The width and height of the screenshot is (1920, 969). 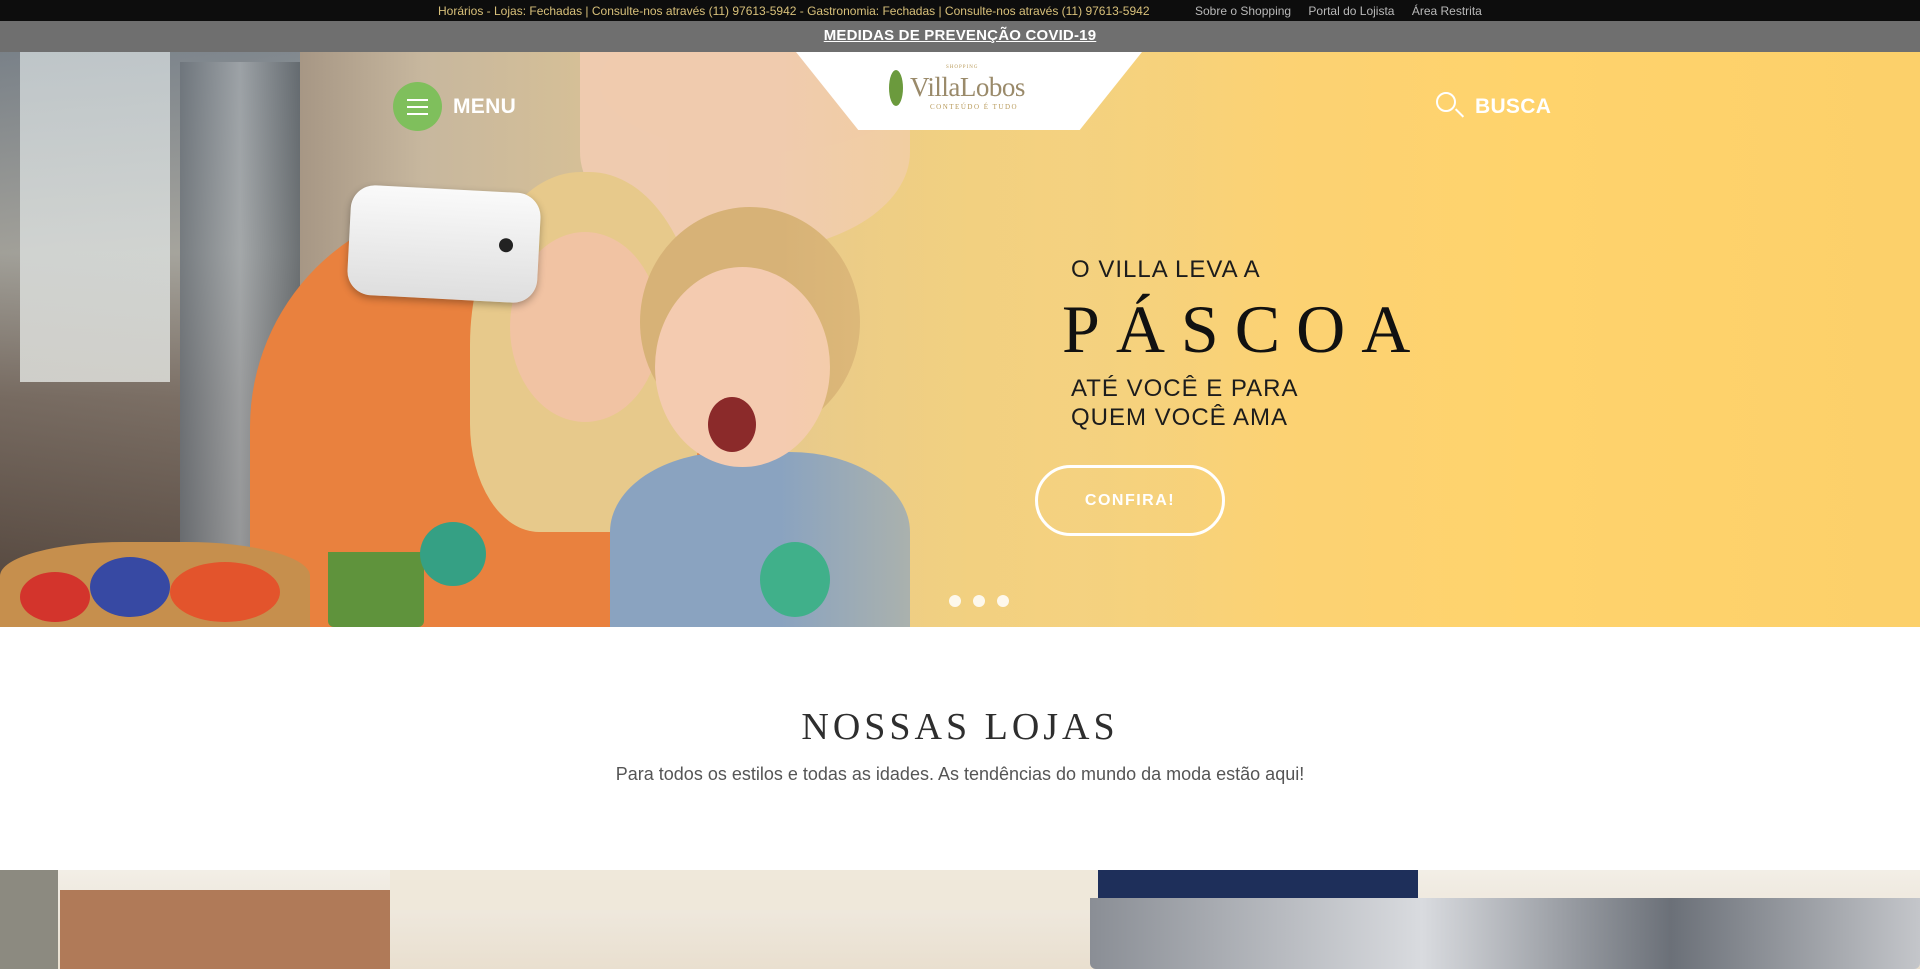 I want to click on search-icon, so click(x=1446, y=102).